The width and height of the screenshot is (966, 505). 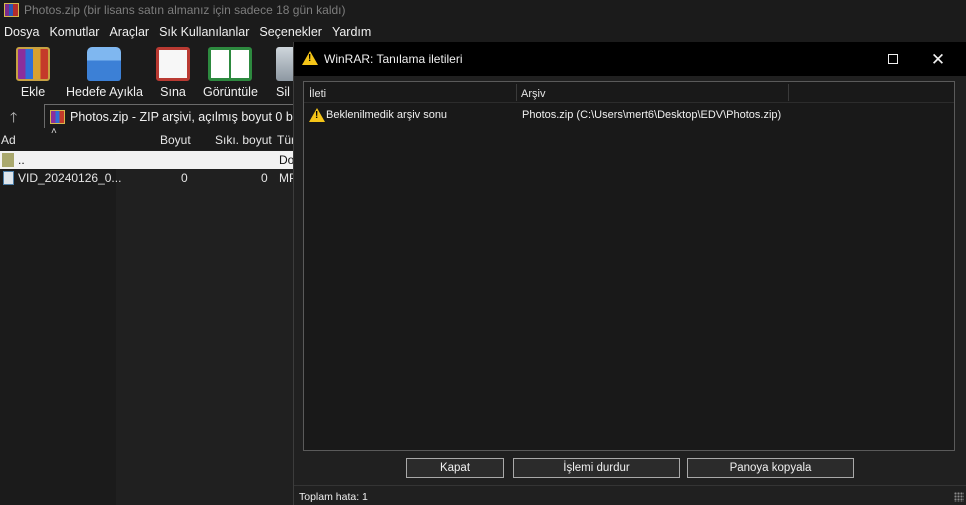 I want to click on extract-to-button-label: Hedefe Ayıkla, so click(x=104, y=92).